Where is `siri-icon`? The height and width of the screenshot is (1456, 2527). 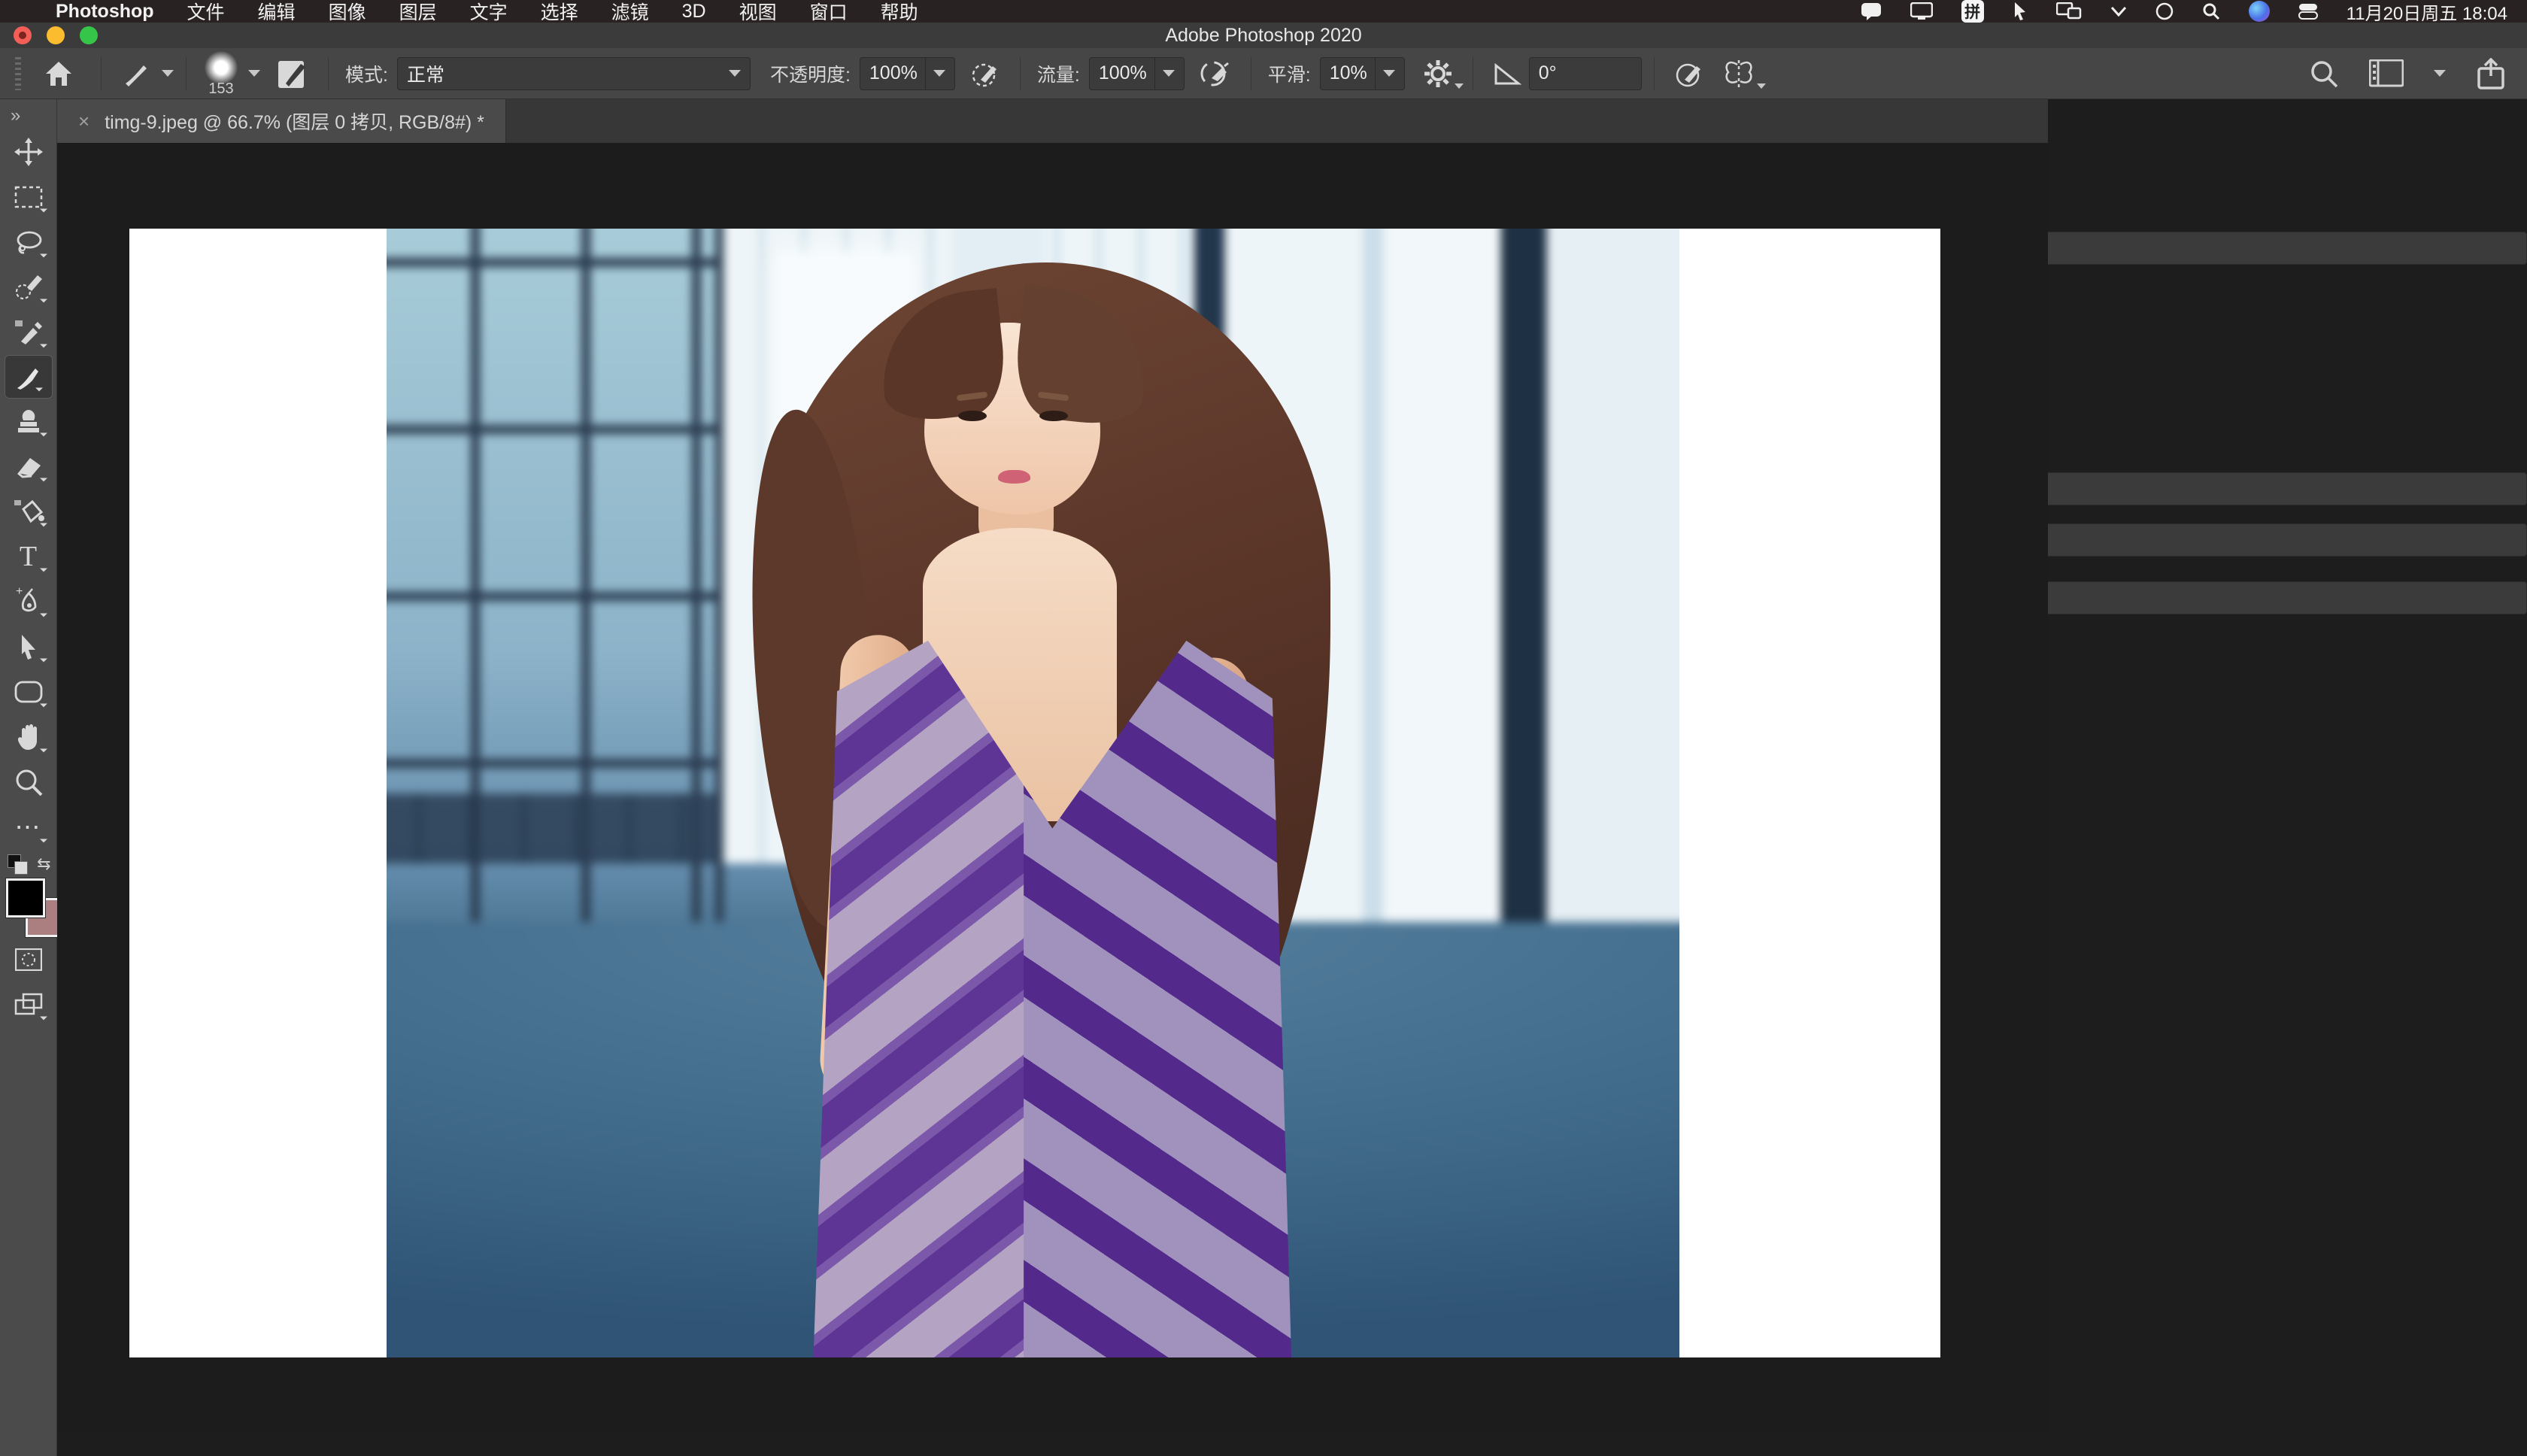 siri-icon is located at coordinates (2259, 11).